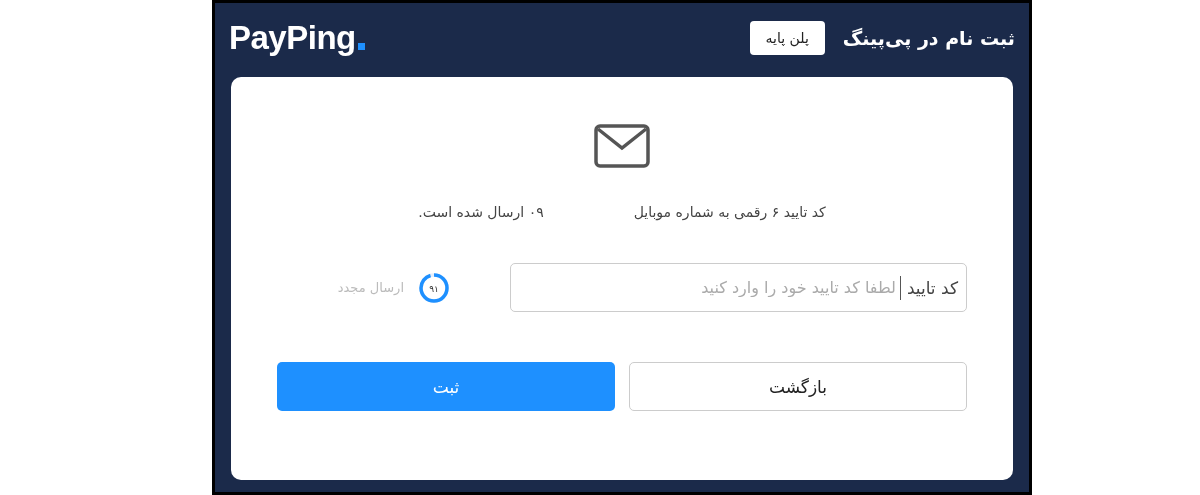 The width and height of the screenshot is (1200, 495). What do you see at coordinates (622, 146) in the screenshot?
I see `envelope-icon` at bounding box center [622, 146].